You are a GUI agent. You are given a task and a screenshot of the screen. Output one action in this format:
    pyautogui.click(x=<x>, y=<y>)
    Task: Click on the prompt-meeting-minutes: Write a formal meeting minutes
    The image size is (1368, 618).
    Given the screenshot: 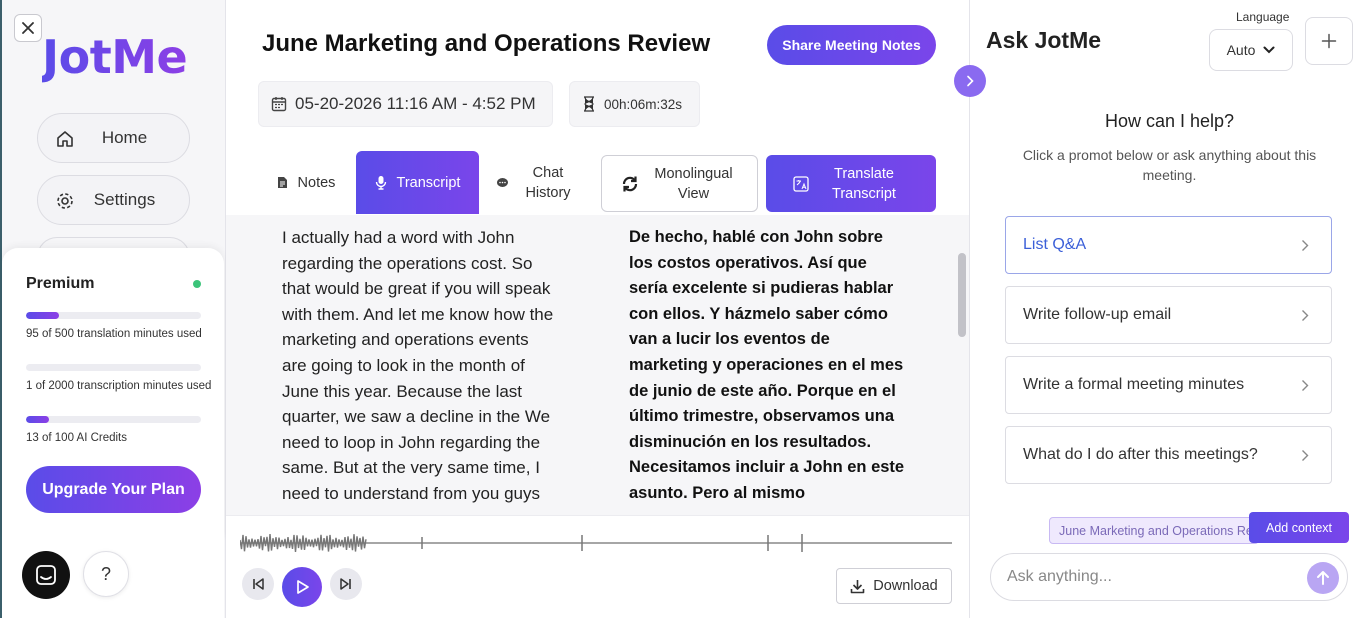 What is the action you would take?
    pyautogui.click(x=1168, y=385)
    